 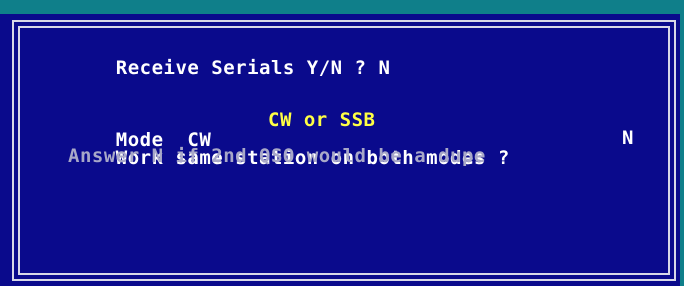 I want to click on help-text: Answer N if 2nd QSO would be a dupe, so click(x=277, y=156).